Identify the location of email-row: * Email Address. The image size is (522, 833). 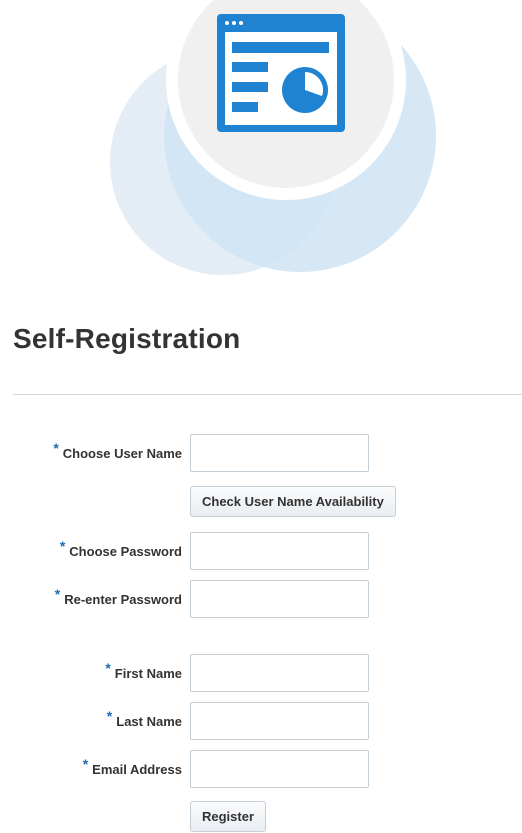
(261, 769).